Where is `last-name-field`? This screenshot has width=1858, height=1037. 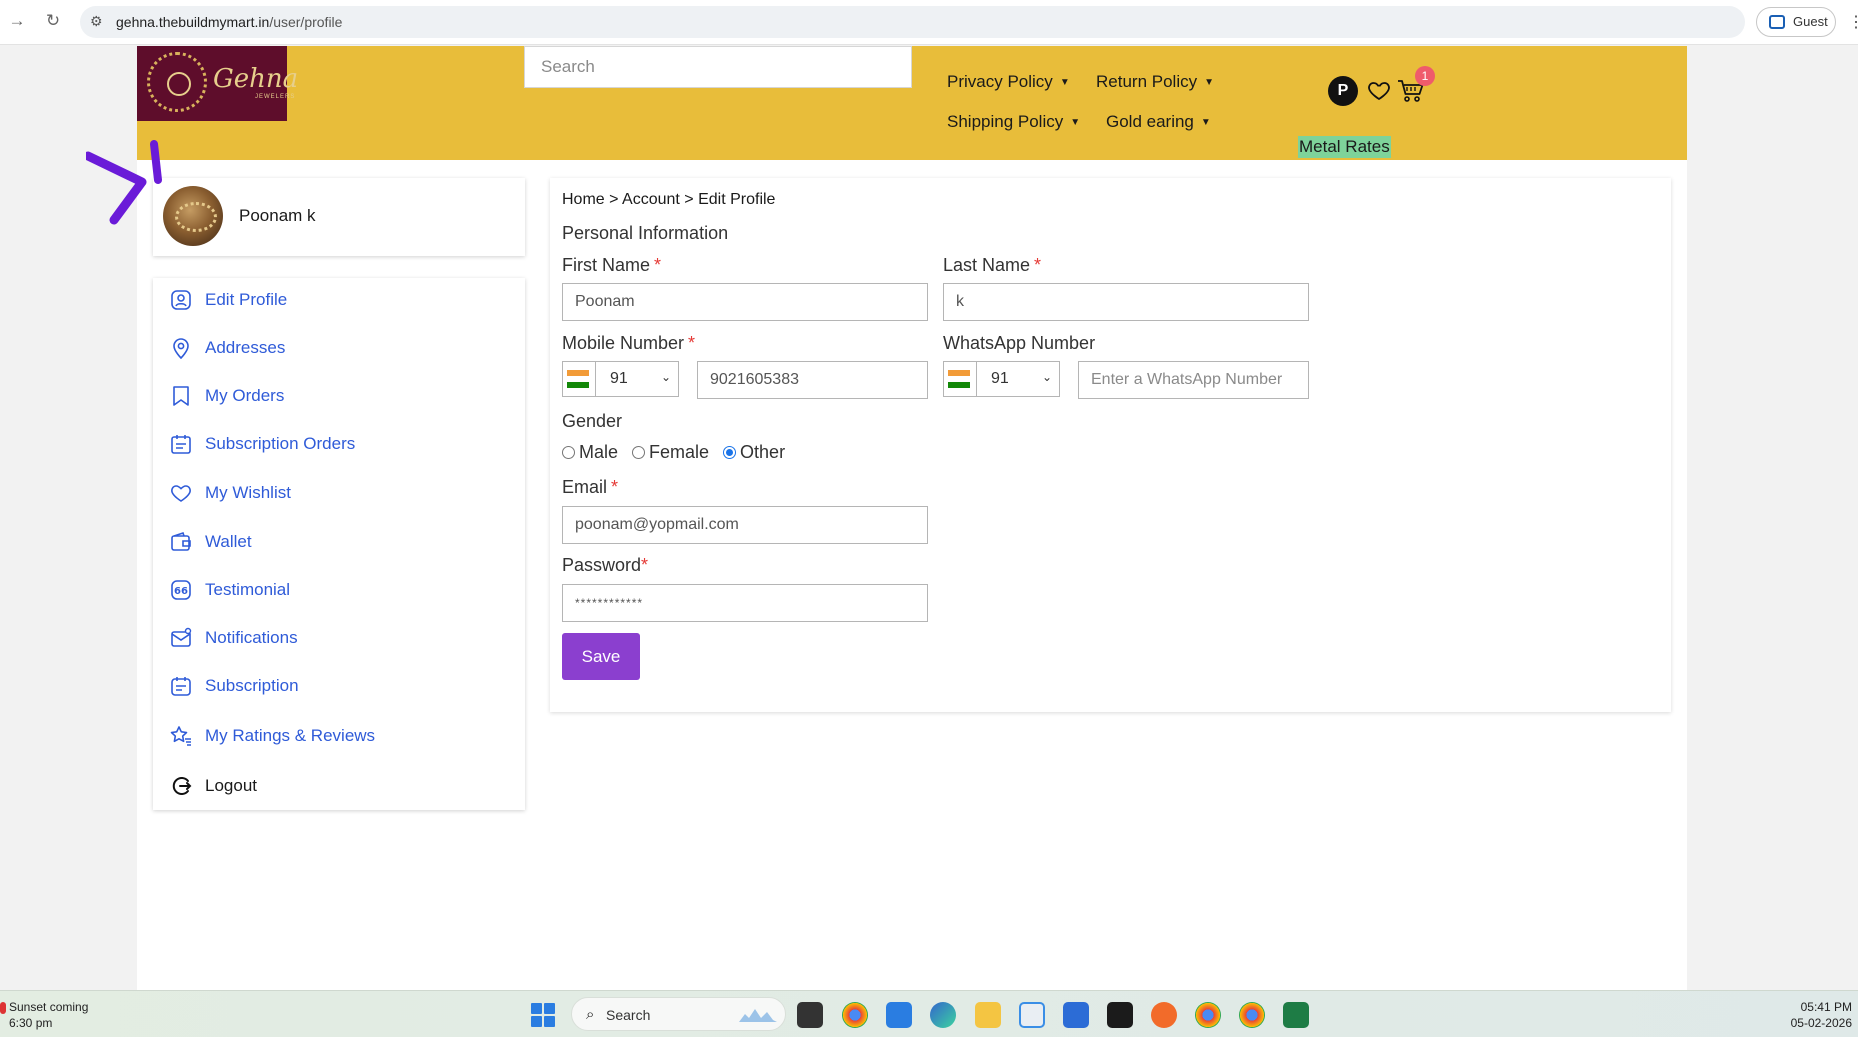
last-name-field is located at coordinates (1126, 302).